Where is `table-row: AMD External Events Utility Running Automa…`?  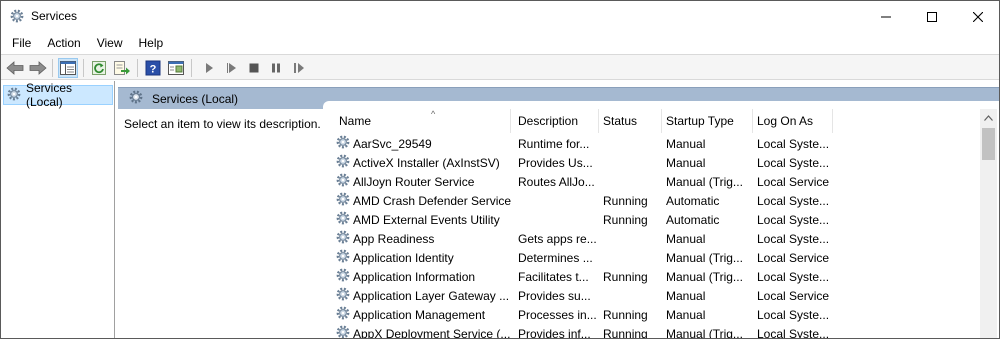
table-row: AMD External Events Utility Running Automa… is located at coordinates (653, 220).